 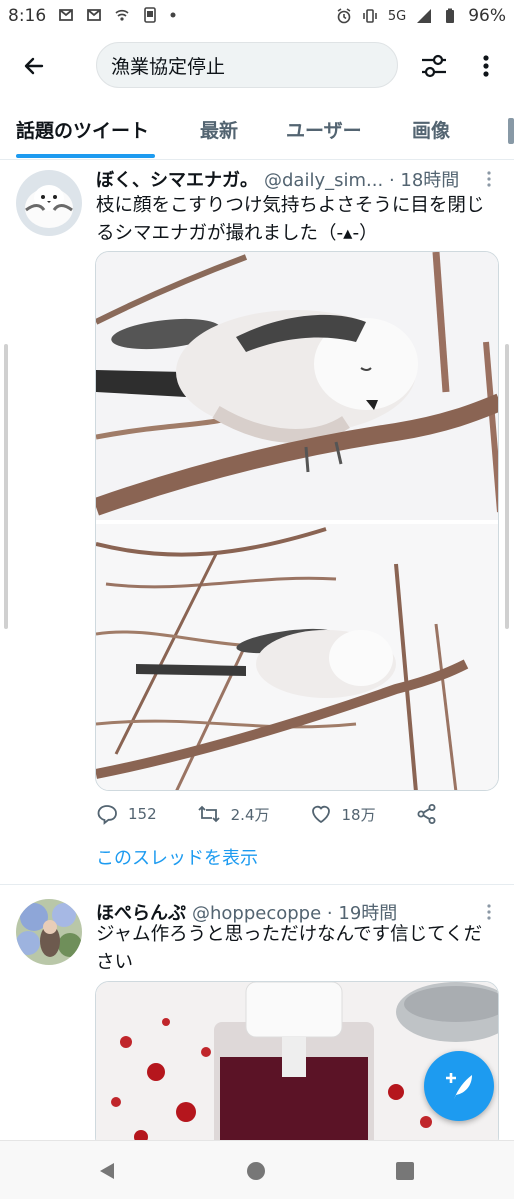 I want to click on like-button: 18万, so click(x=343, y=814).